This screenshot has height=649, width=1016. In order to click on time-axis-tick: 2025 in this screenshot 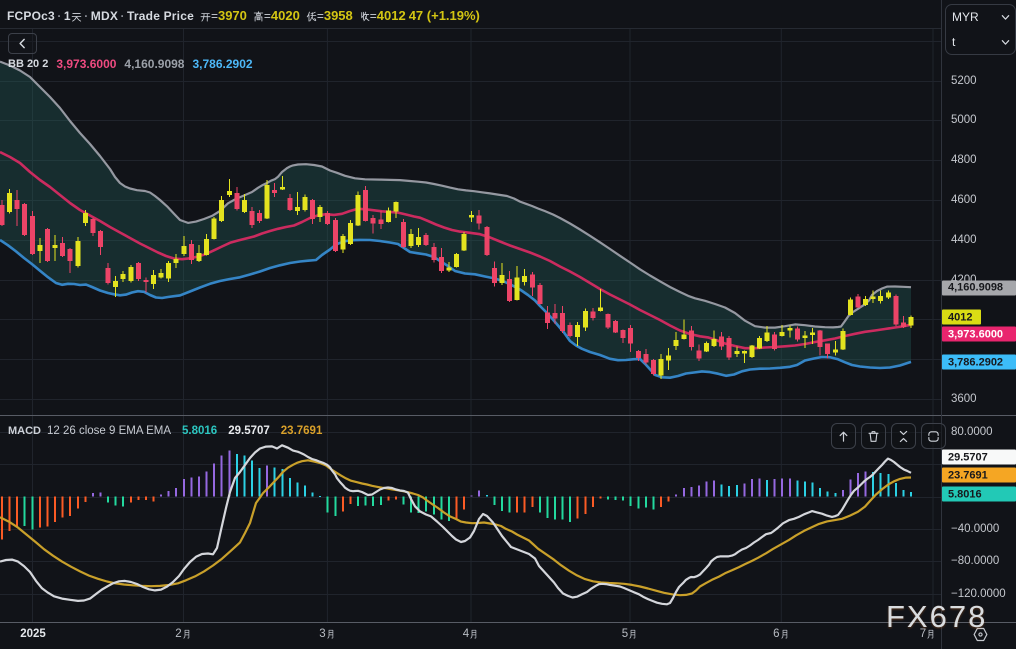, I will do `click(33, 634)`.